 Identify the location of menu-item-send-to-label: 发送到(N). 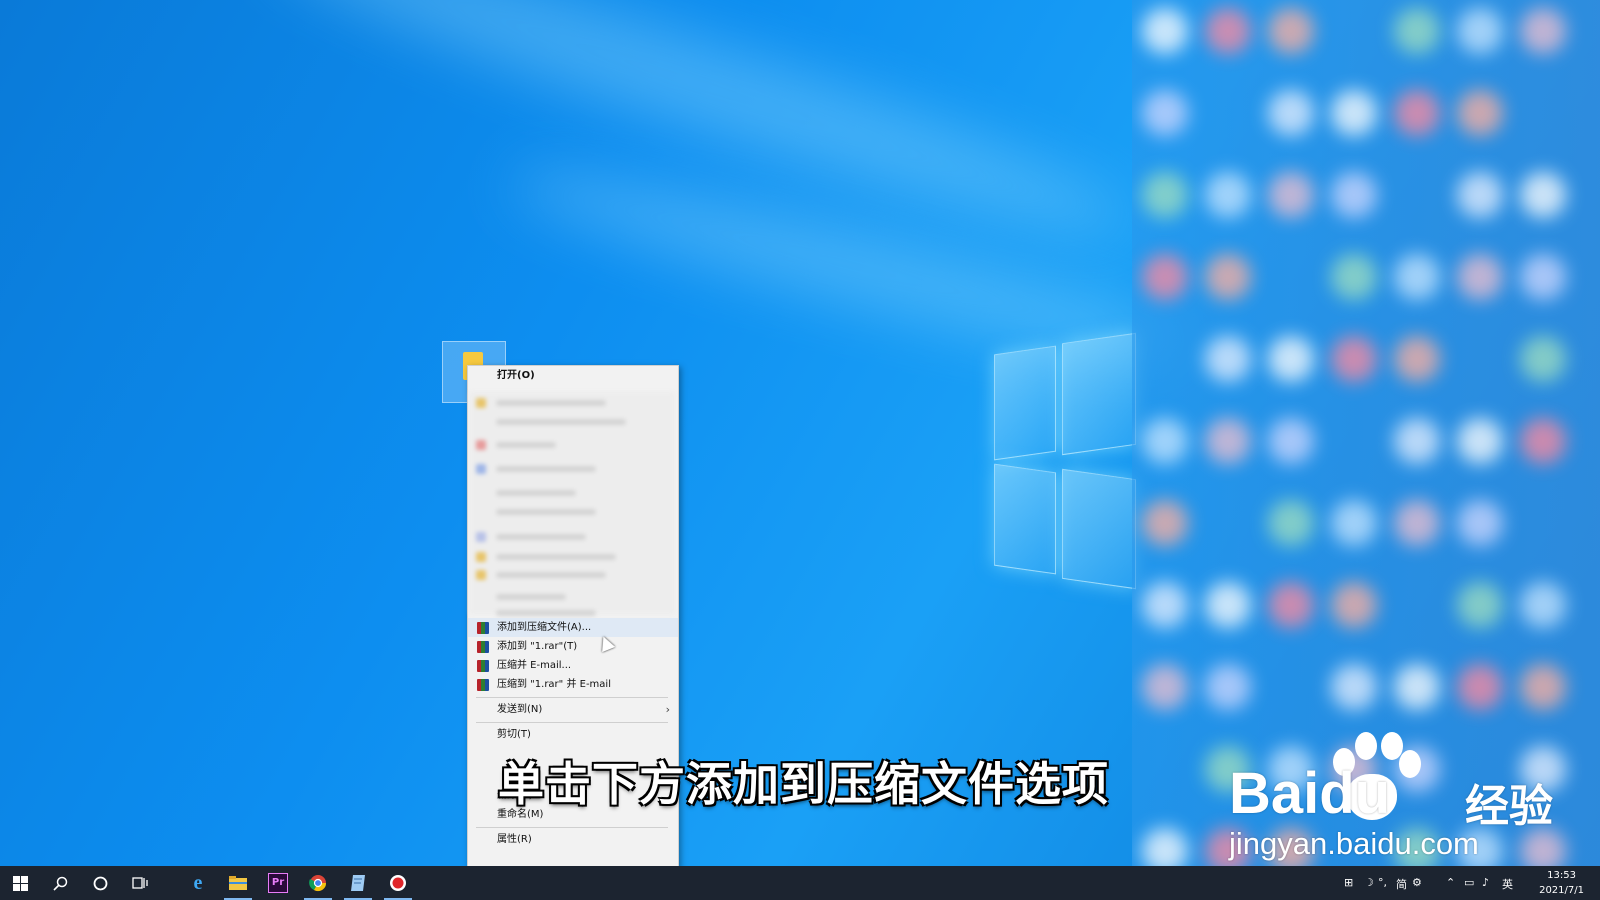
(520, 709).